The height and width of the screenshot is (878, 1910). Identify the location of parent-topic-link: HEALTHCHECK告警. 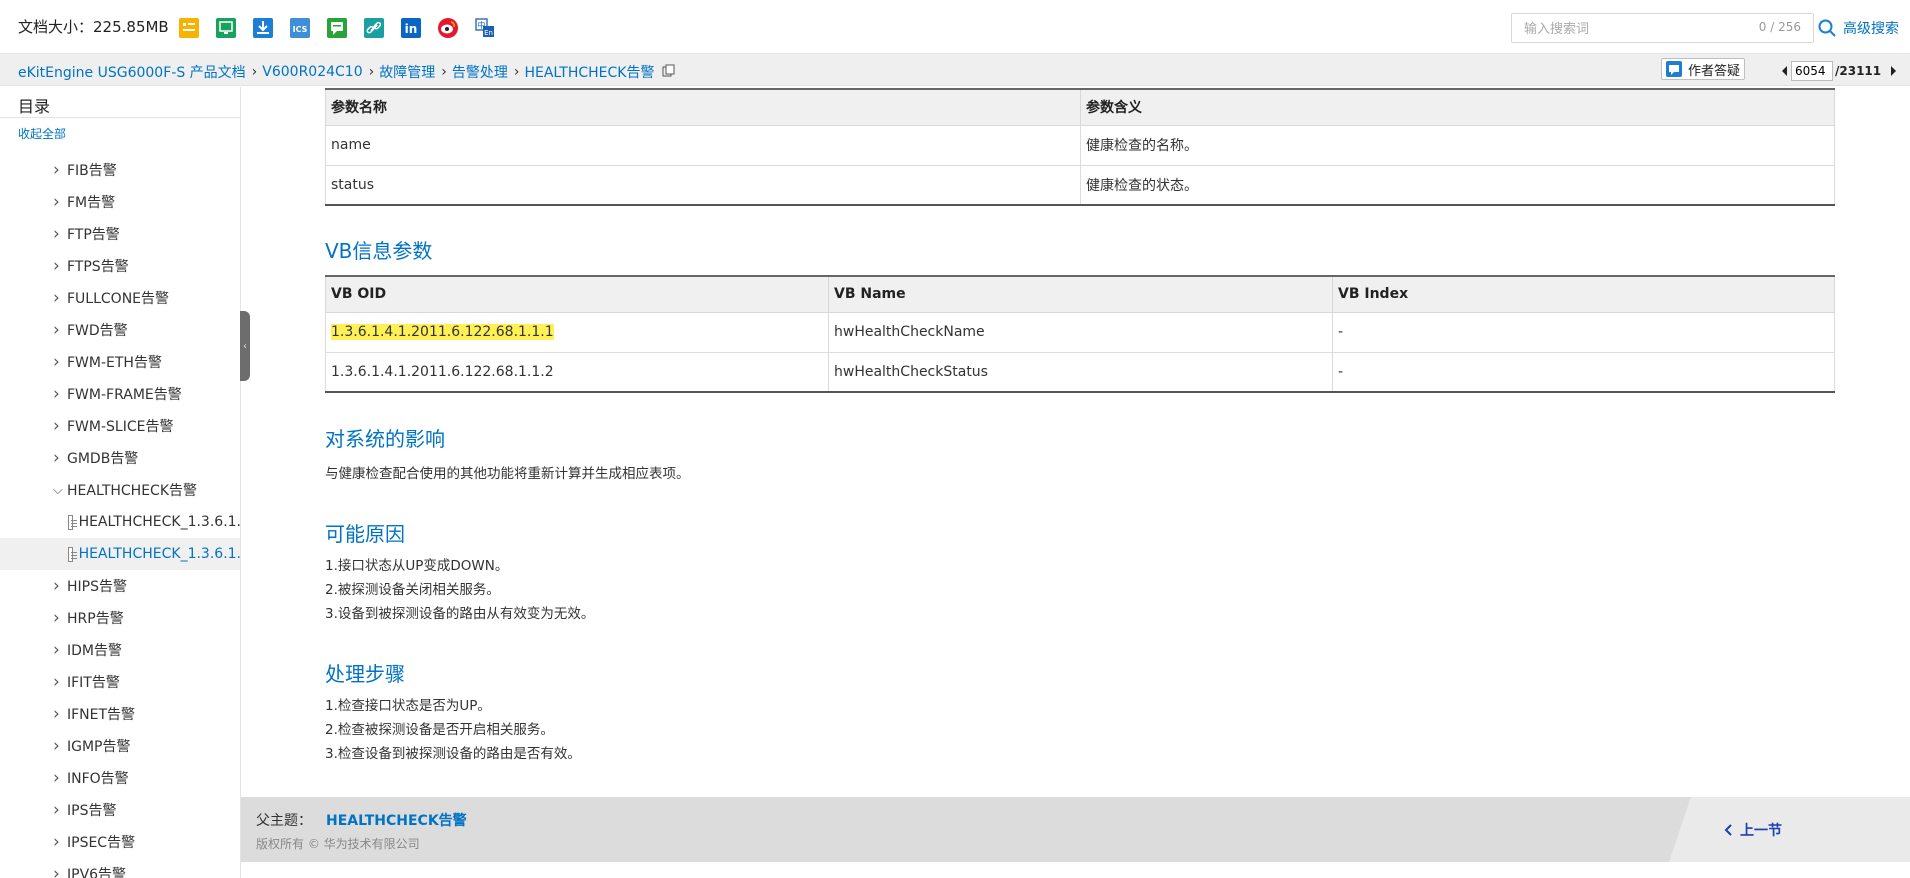
(396, 820).